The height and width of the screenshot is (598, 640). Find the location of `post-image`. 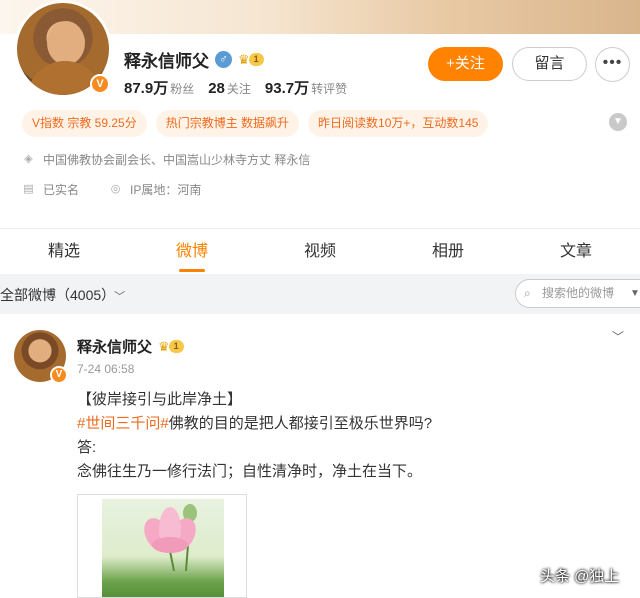

post-image is located at coordinates (162, 546).